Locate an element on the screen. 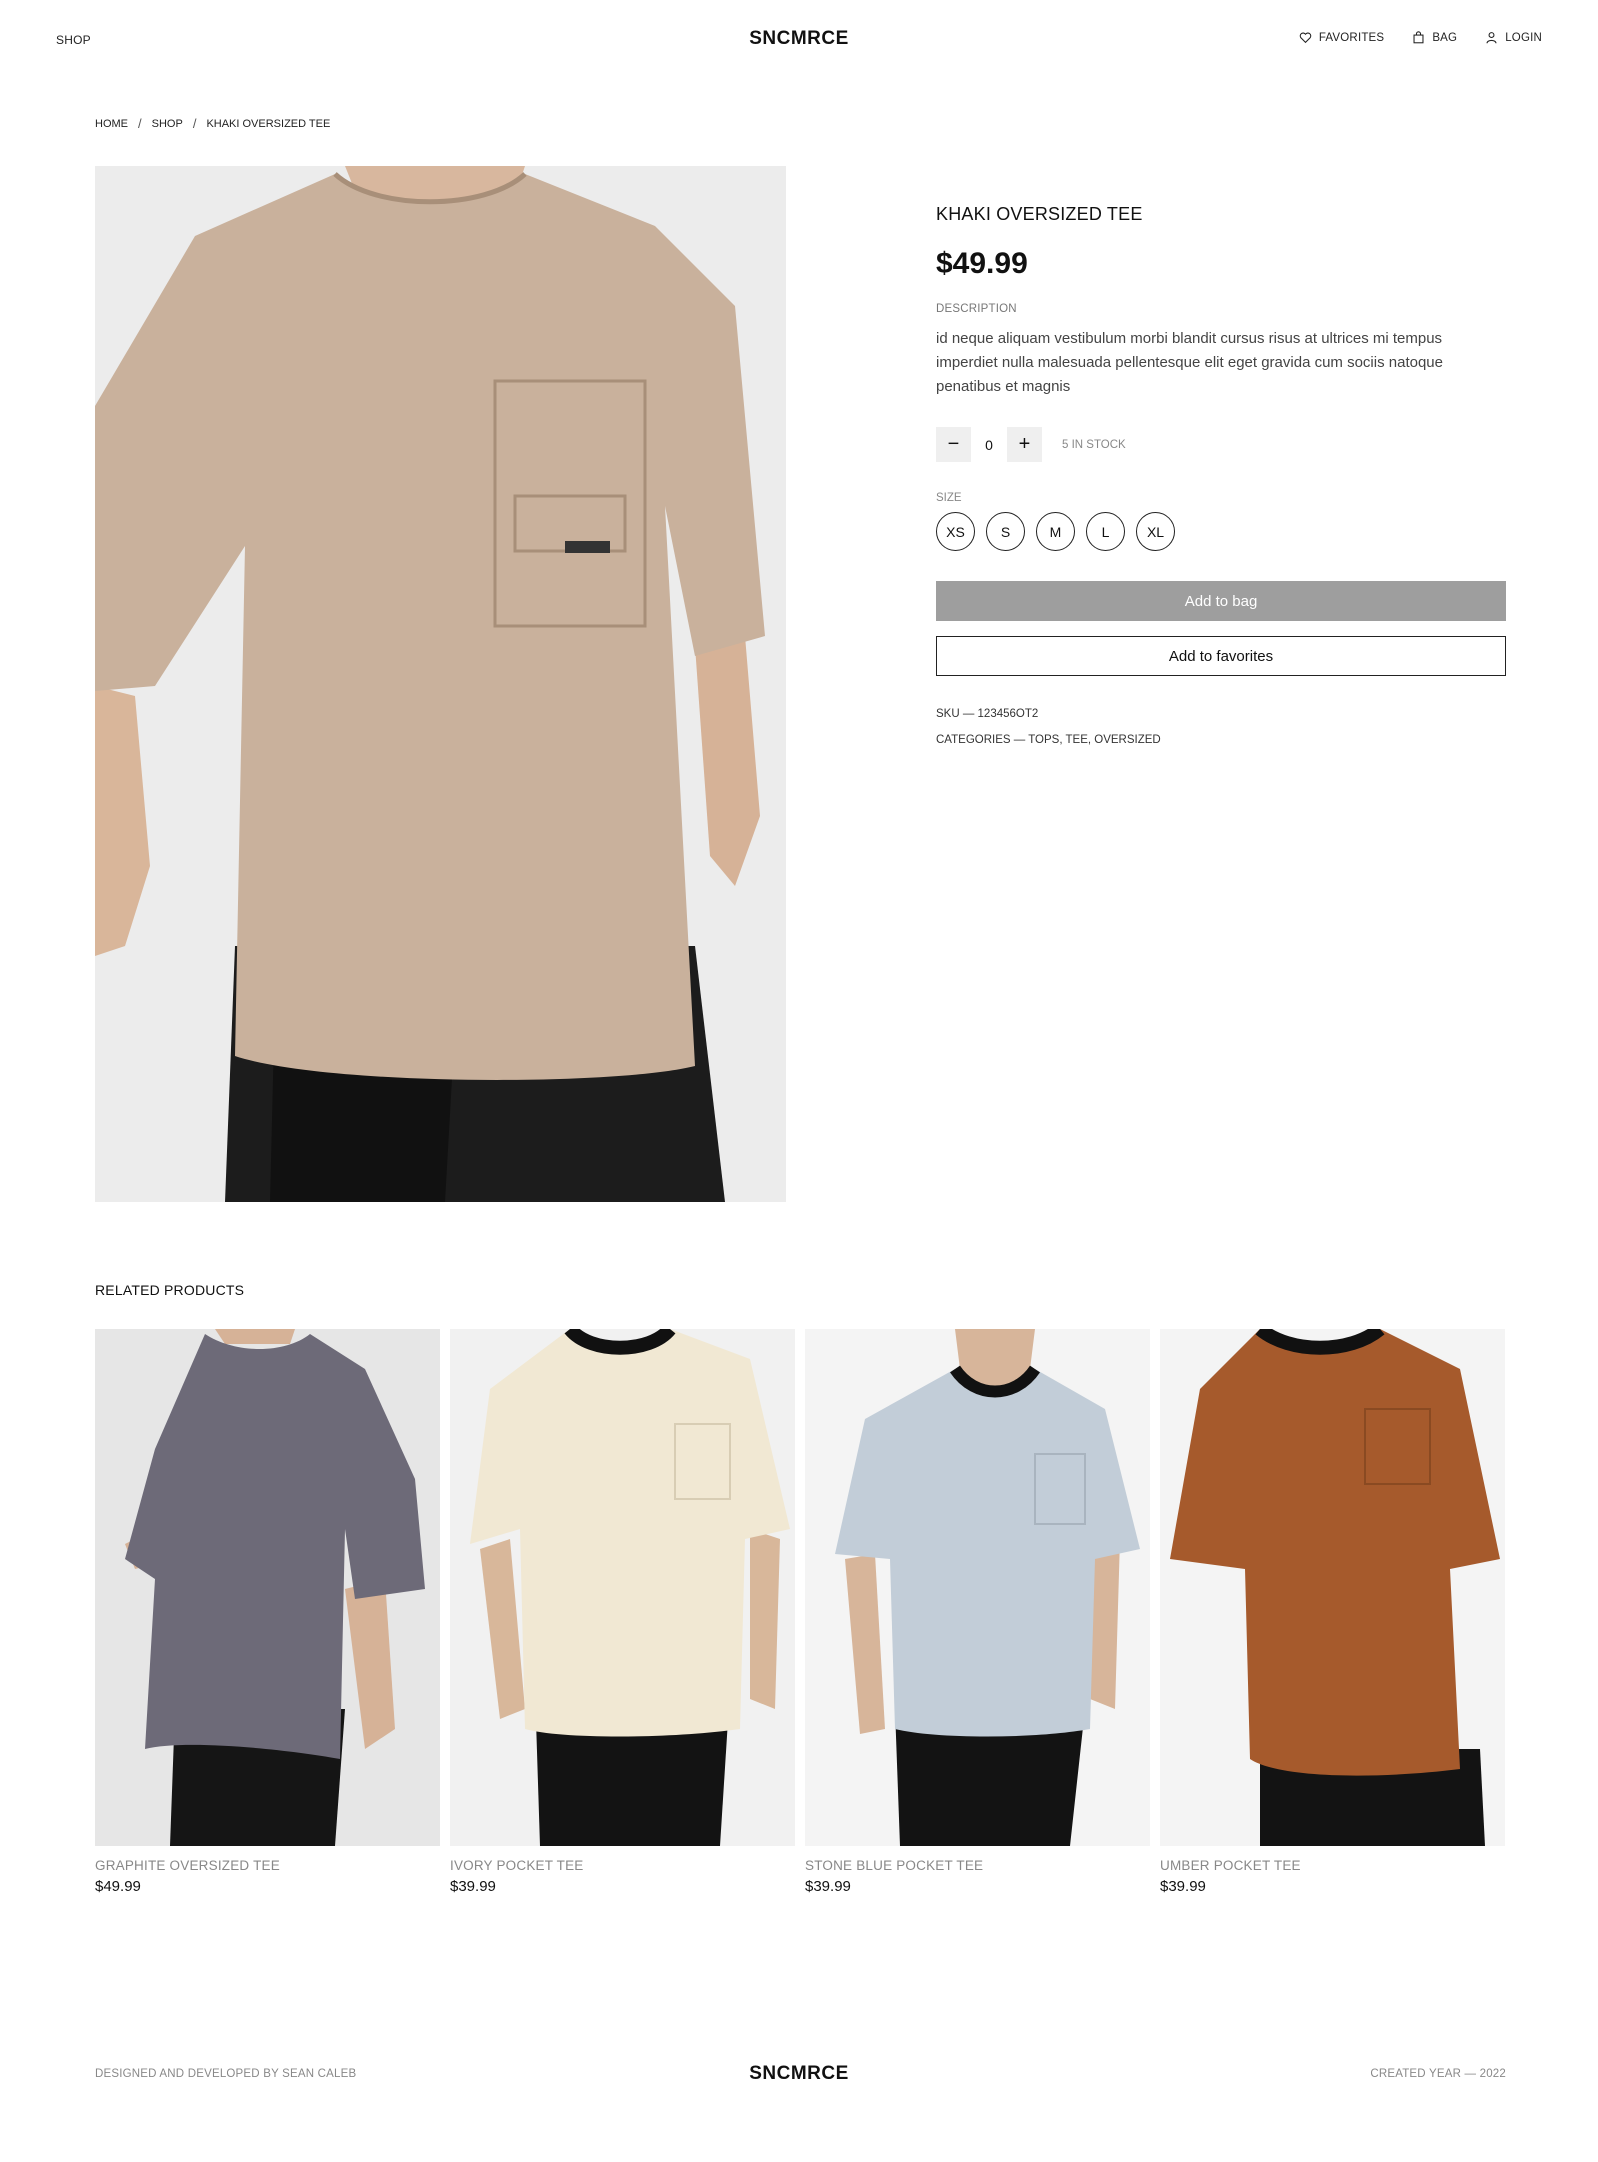 This screenshot has height=2162, width=1598. bag-icon is located at coordinates (1418, 37).